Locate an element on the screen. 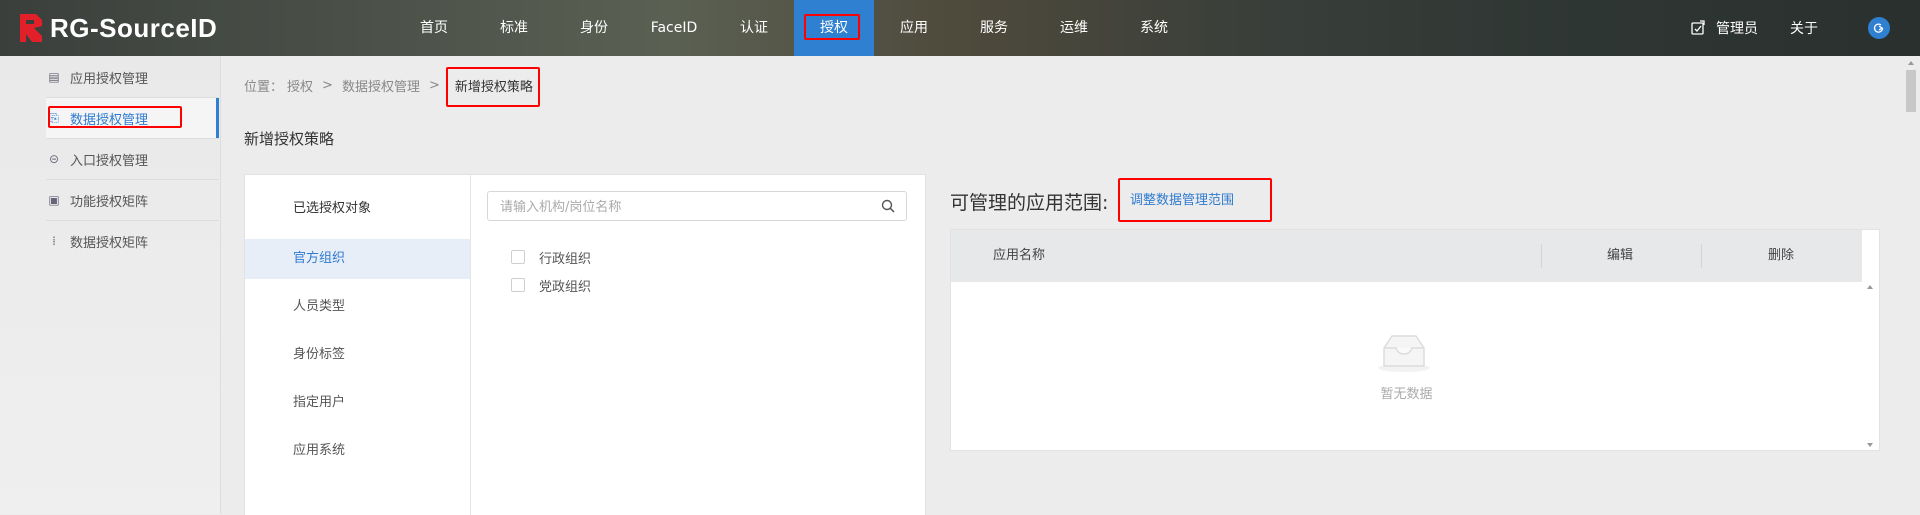 The image size is (1920, 515). app-auth-icon: ▤ is located at coordinates (54, 77).